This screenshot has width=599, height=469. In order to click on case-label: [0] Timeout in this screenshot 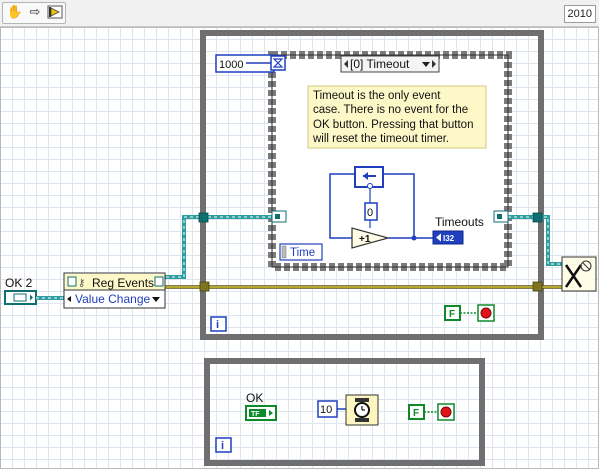, I will do `click(380, 64)`.